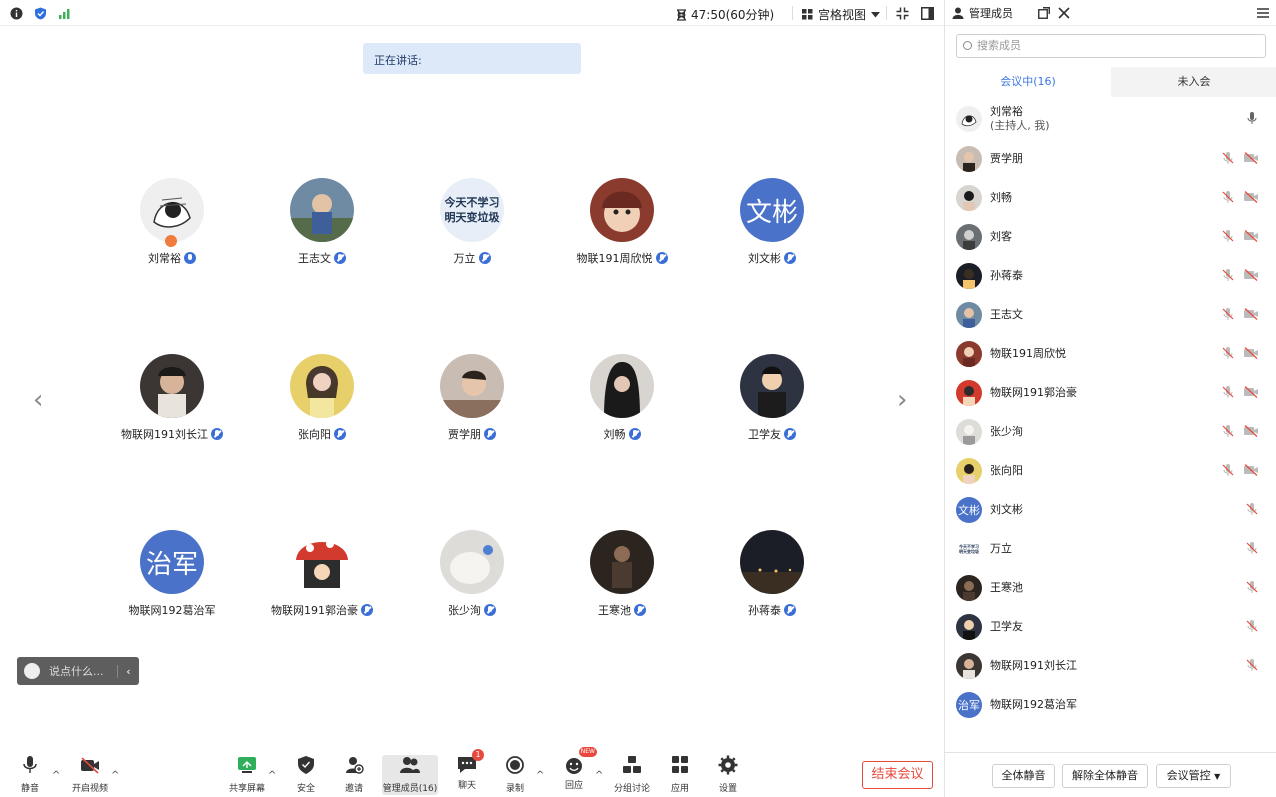 The width and height of the screenshot is (1276, 797). I want to click on tab-in-meeting: 会议中(16), so click(1028, 82).